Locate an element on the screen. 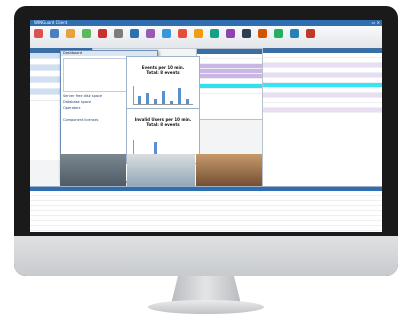 The image size is (412, 326). lock-icon is located at coordinates (246, 33).